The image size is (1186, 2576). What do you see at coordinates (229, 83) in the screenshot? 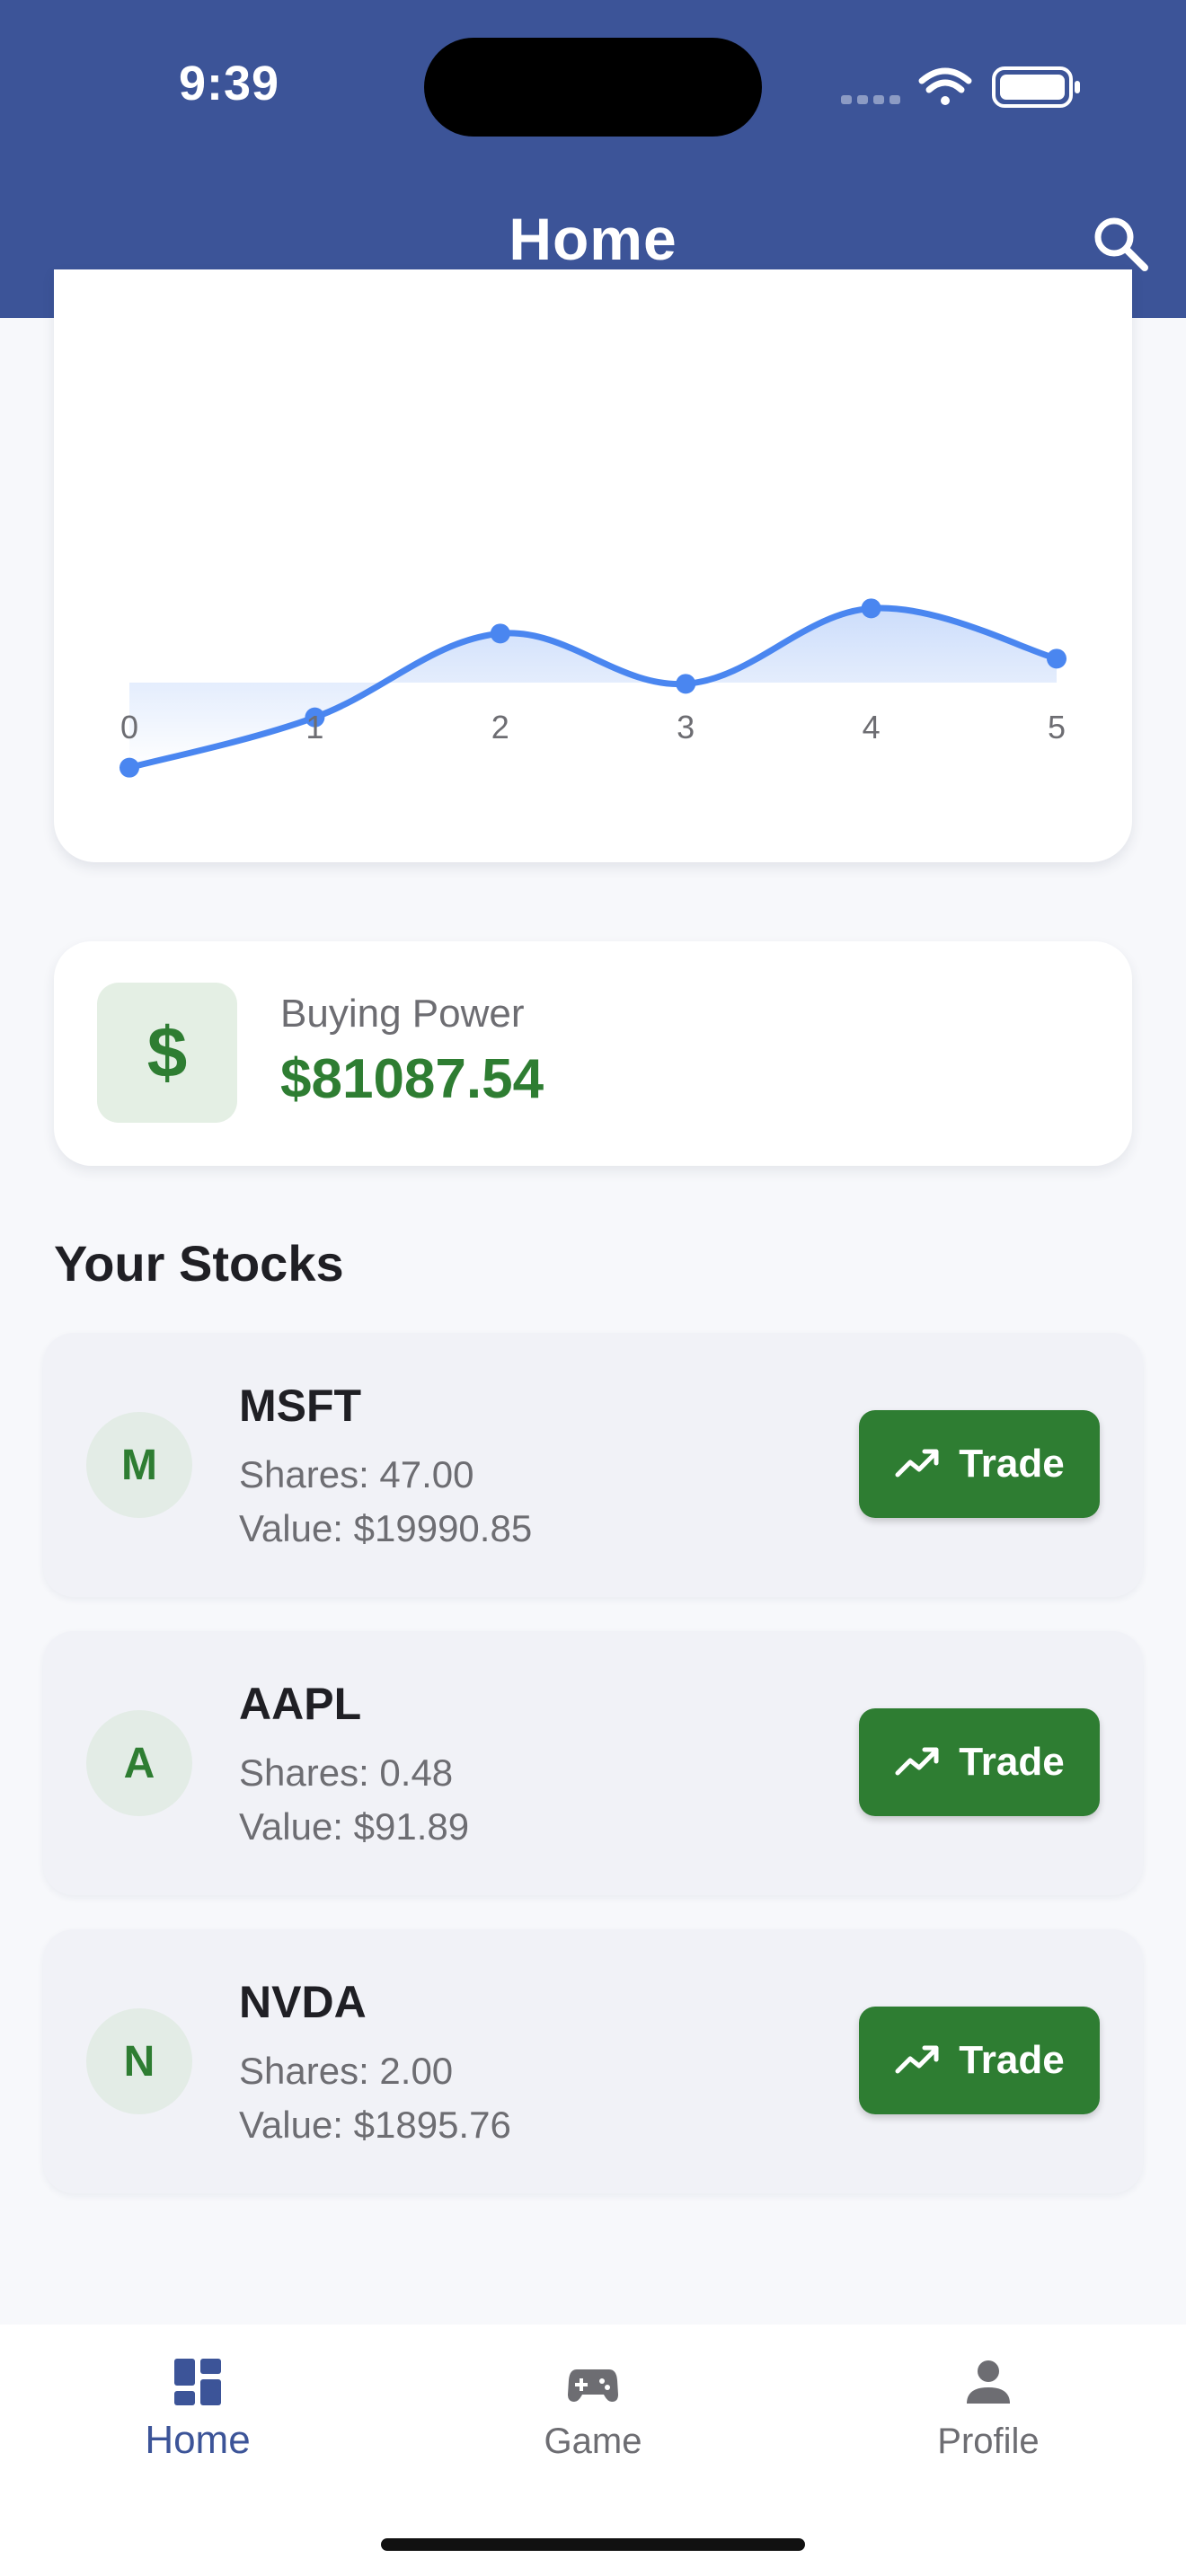
I see `status-time: 9:39` at bounding box center [229, 83].